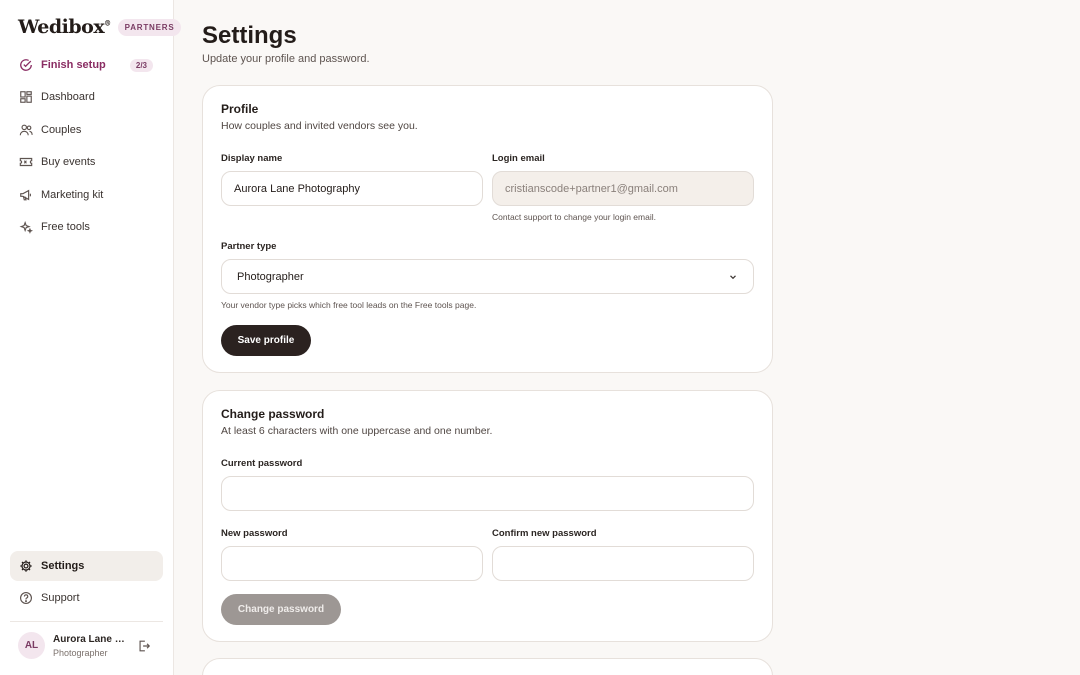  What do you see at coordinates (68, 97) in the screenshot?
I see `sidebar-item-label: Dashboard` at bounding box center [68, 97].